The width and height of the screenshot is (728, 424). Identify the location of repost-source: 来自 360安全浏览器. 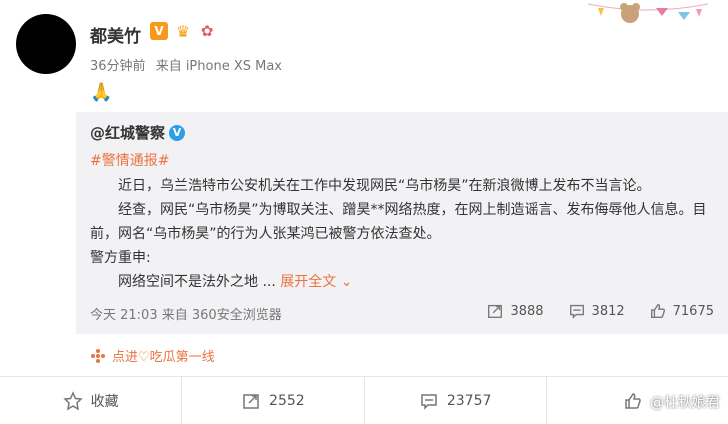
(221, 315).